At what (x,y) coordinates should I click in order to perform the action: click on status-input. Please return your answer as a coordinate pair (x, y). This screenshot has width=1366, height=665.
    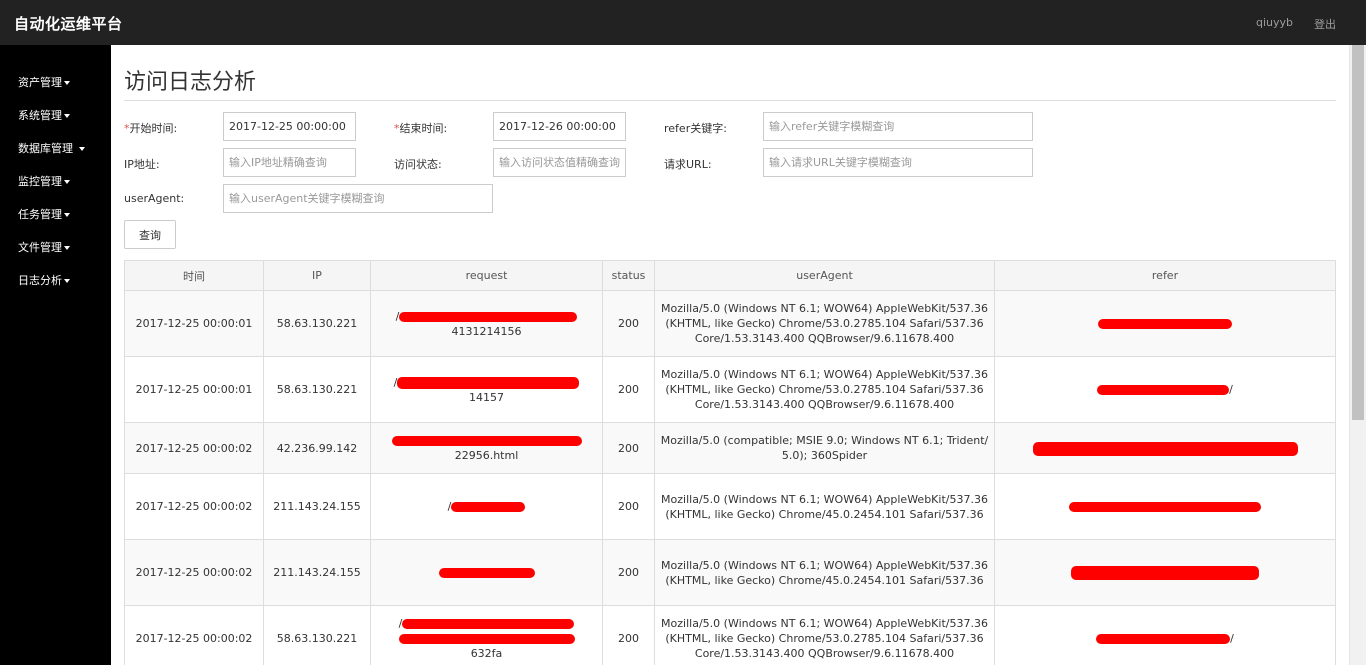
    Looking at the image, I should click on (559, 162).